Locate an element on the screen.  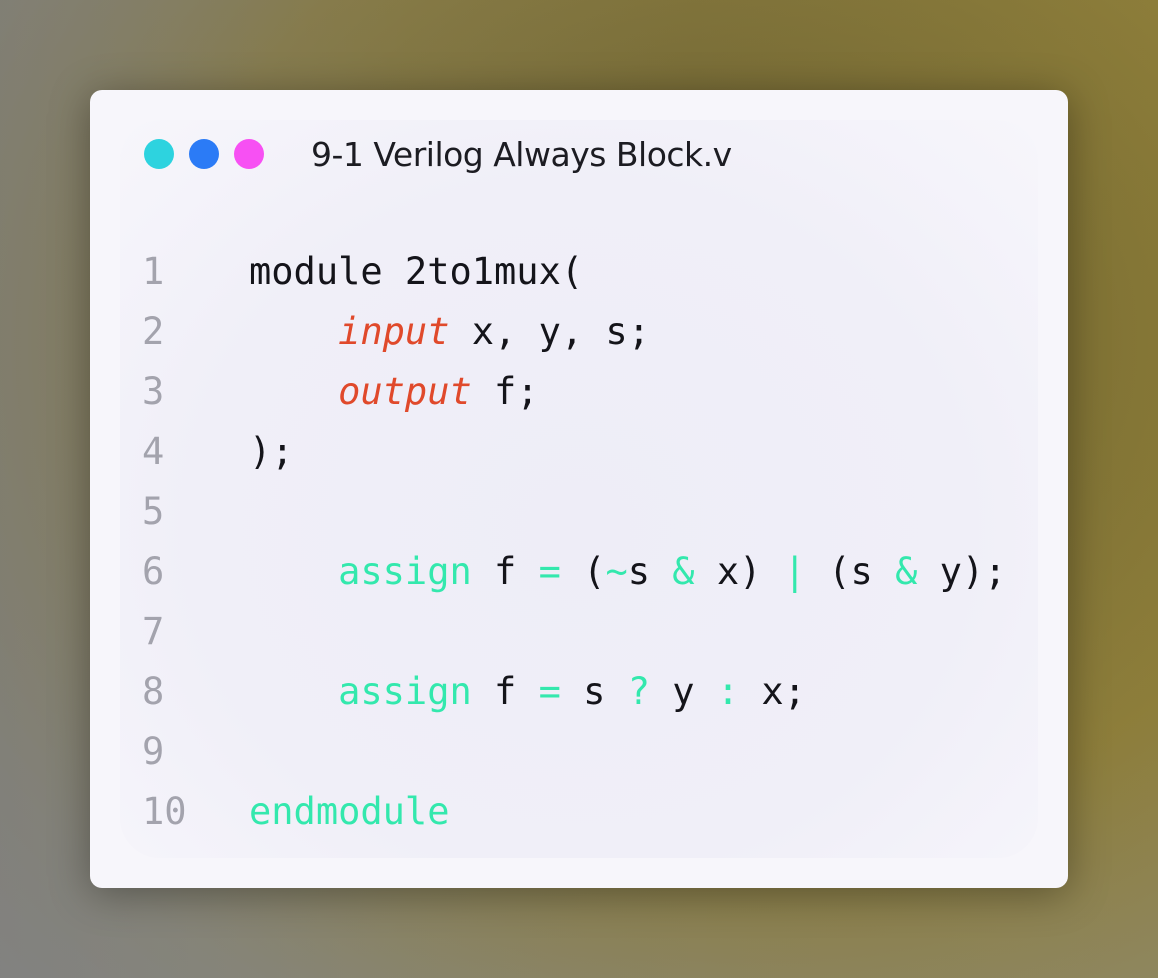
keyword-token: | is located at coordinates (794, 571).